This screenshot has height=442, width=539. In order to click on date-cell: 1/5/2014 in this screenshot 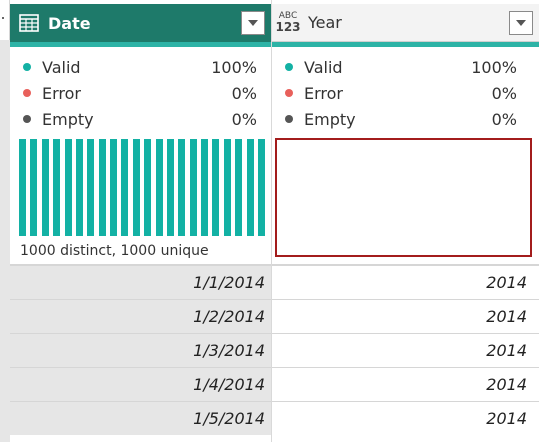, I will do `click(140, 418)`.